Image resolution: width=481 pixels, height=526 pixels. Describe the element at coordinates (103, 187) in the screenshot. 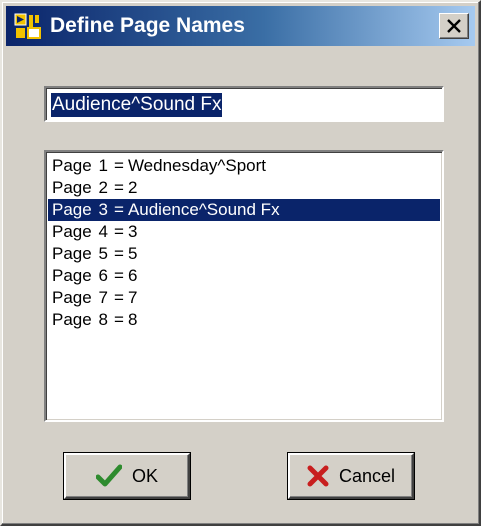

I see `page-list-item-number: 2` at that location.